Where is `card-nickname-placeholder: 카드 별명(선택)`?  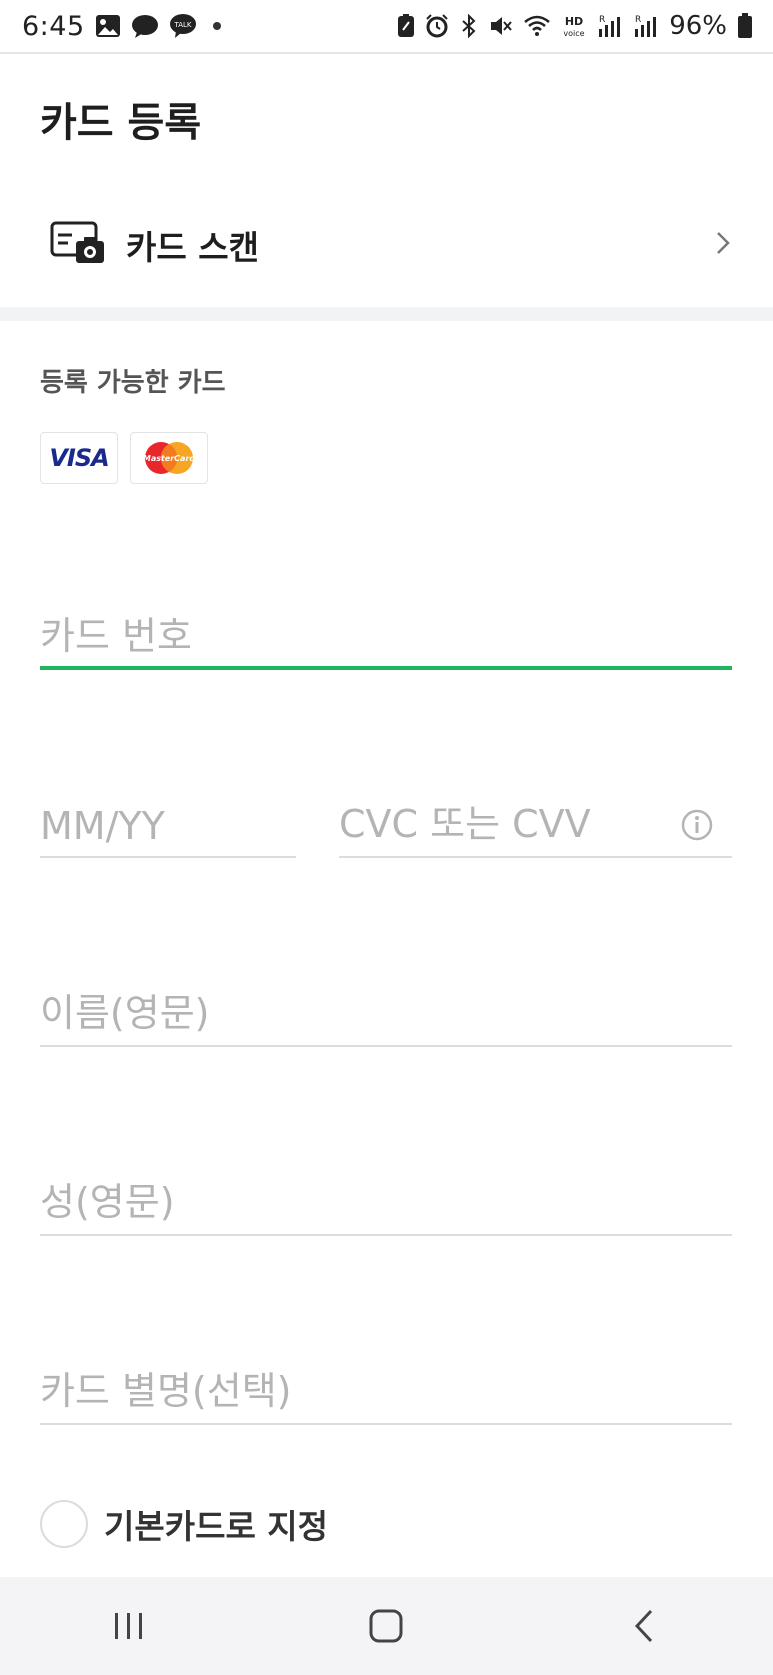 card-nickname-placeholder: 카드 별명(선택) is located at coordinates (166, 1391).